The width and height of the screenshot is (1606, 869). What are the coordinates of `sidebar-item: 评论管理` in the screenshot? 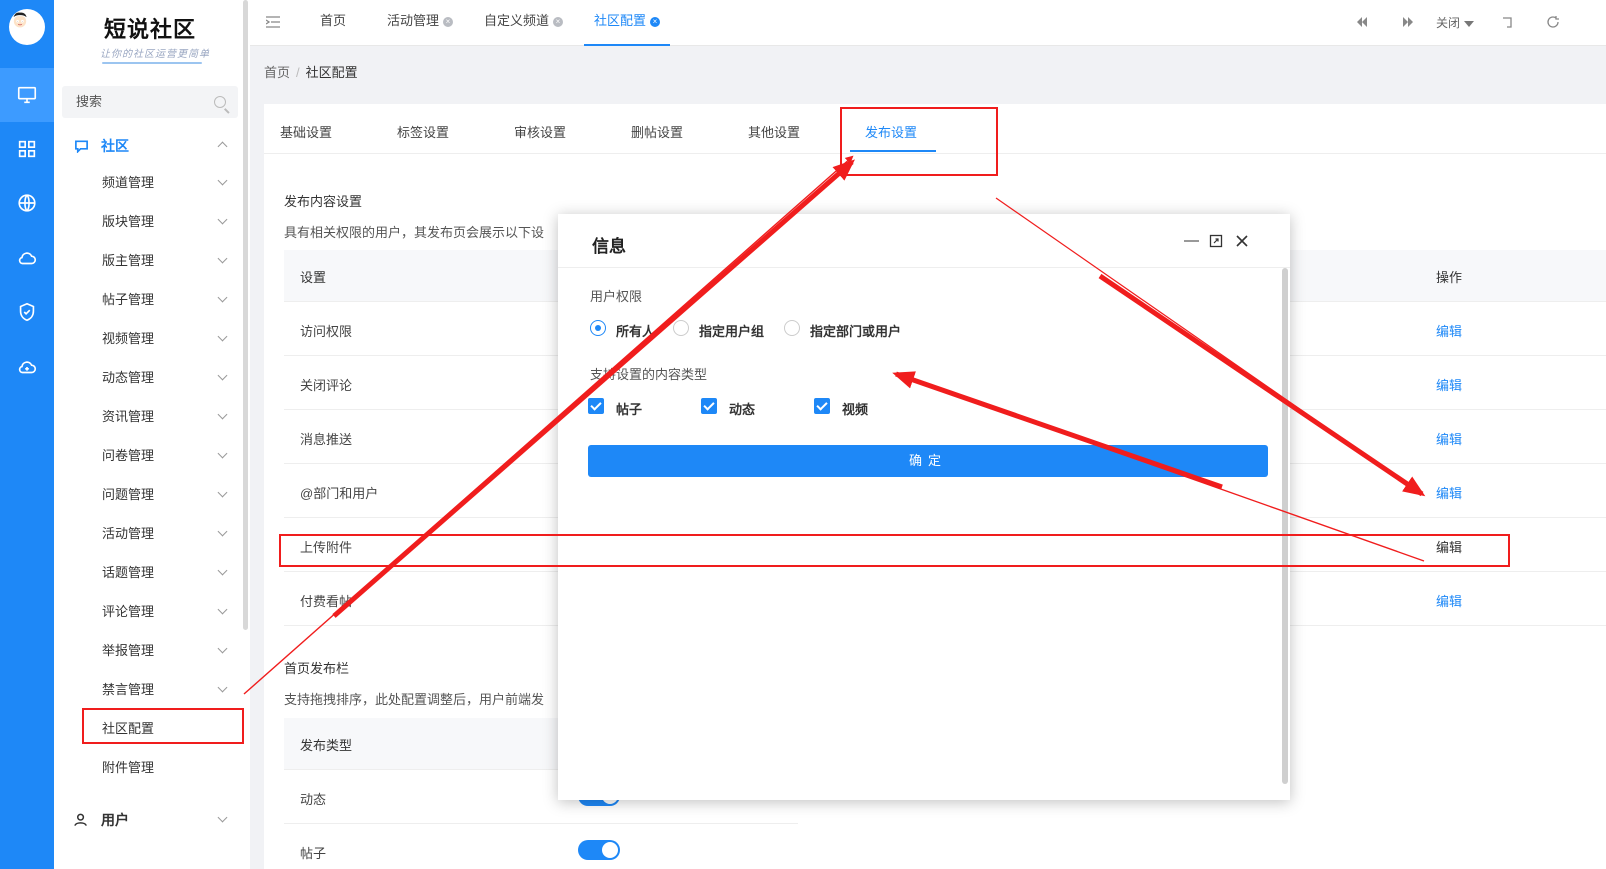 It's located at (152, 611).